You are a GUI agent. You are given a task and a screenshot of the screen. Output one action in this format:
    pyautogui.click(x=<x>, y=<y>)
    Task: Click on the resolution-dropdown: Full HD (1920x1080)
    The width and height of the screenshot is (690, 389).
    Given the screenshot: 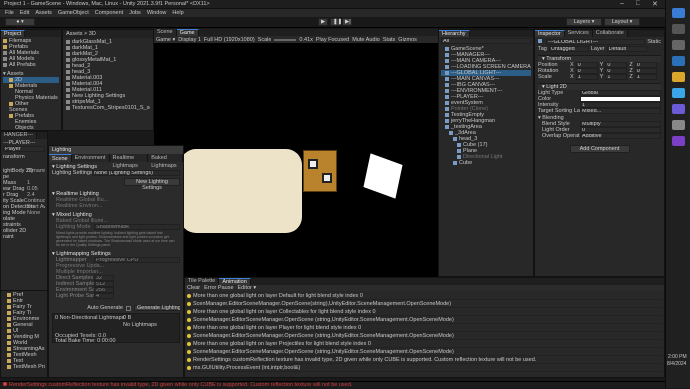 What is the action you would take?
    pyautogui.click(x=229, y=40)
    